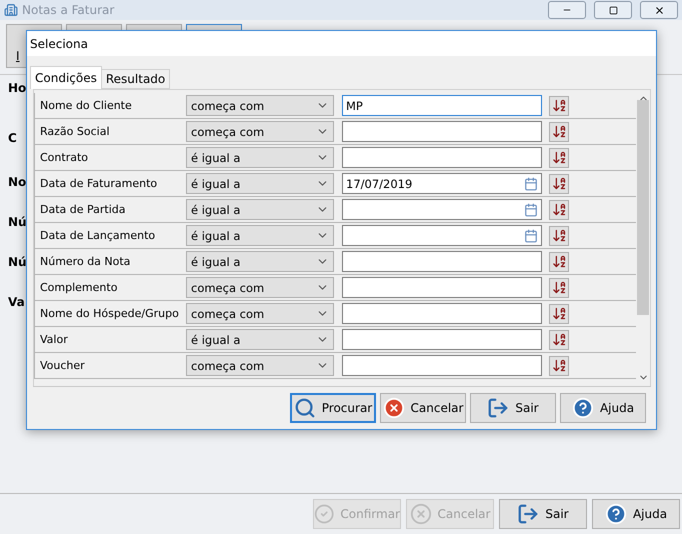 Image resolution: width=682 pixels, height=534 pixels. I want to click on field-label: Valor, so click(54, 339).